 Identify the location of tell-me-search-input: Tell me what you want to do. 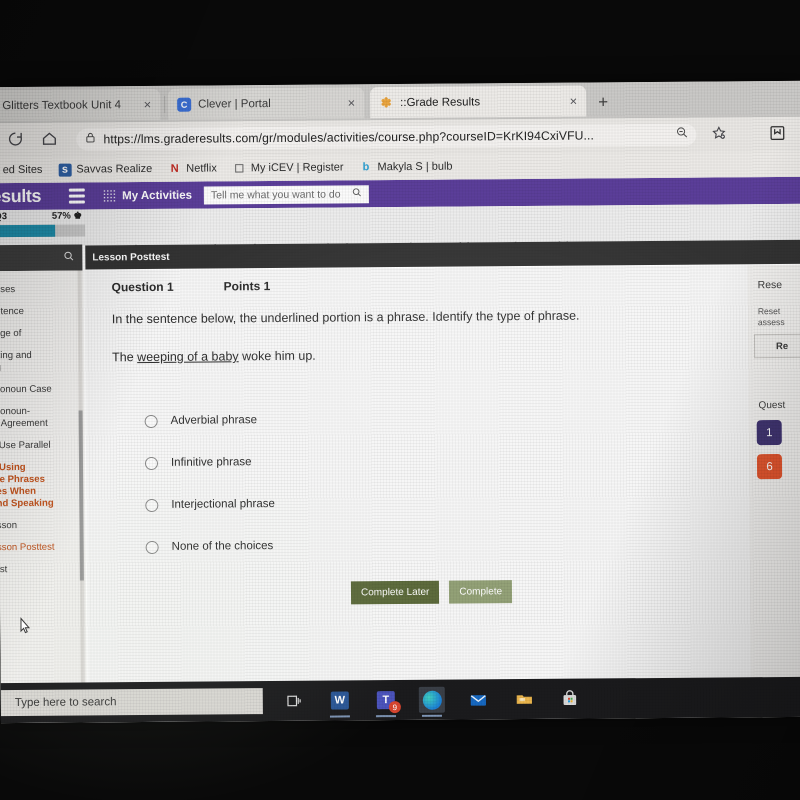
(286, 194).